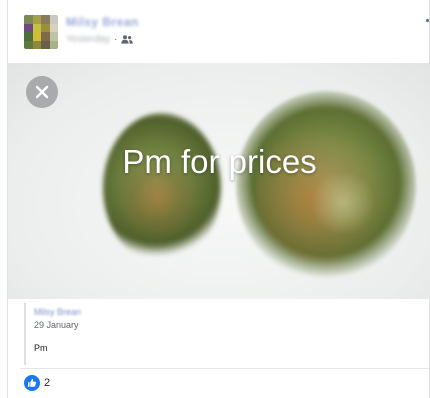 The width and height of the screenshot is (430, 398). Describe the element at coordinates (227, 312) in the screenshot. I see `quote-author: Milsy Brean` at that location.